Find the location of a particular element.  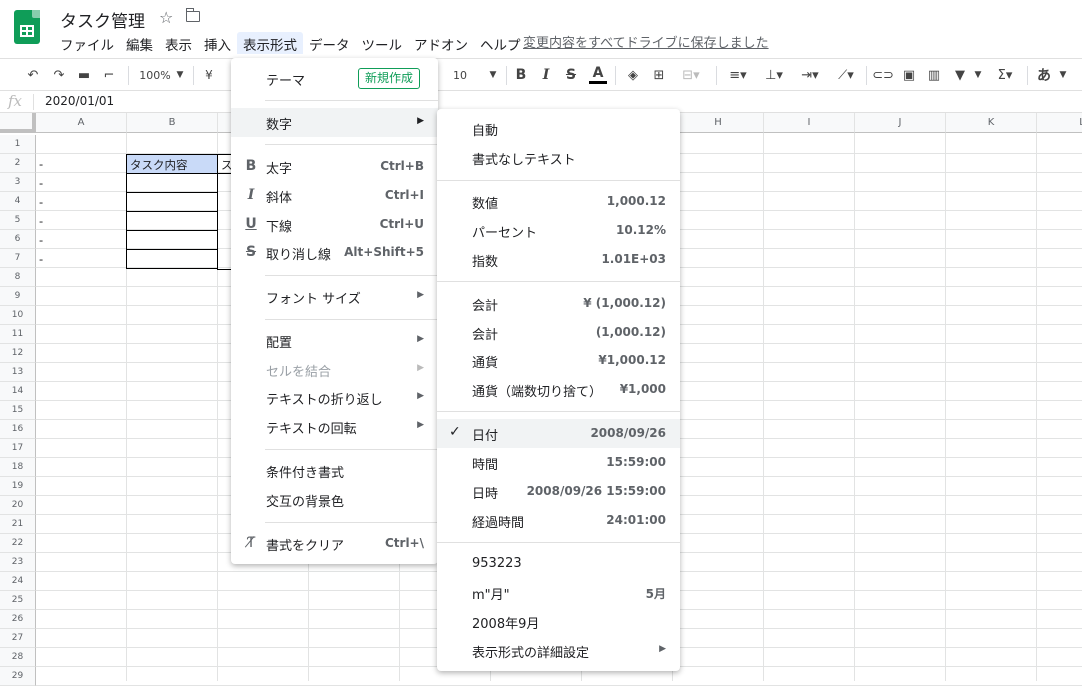

cell-b7 is located at coordinates (172, 259).